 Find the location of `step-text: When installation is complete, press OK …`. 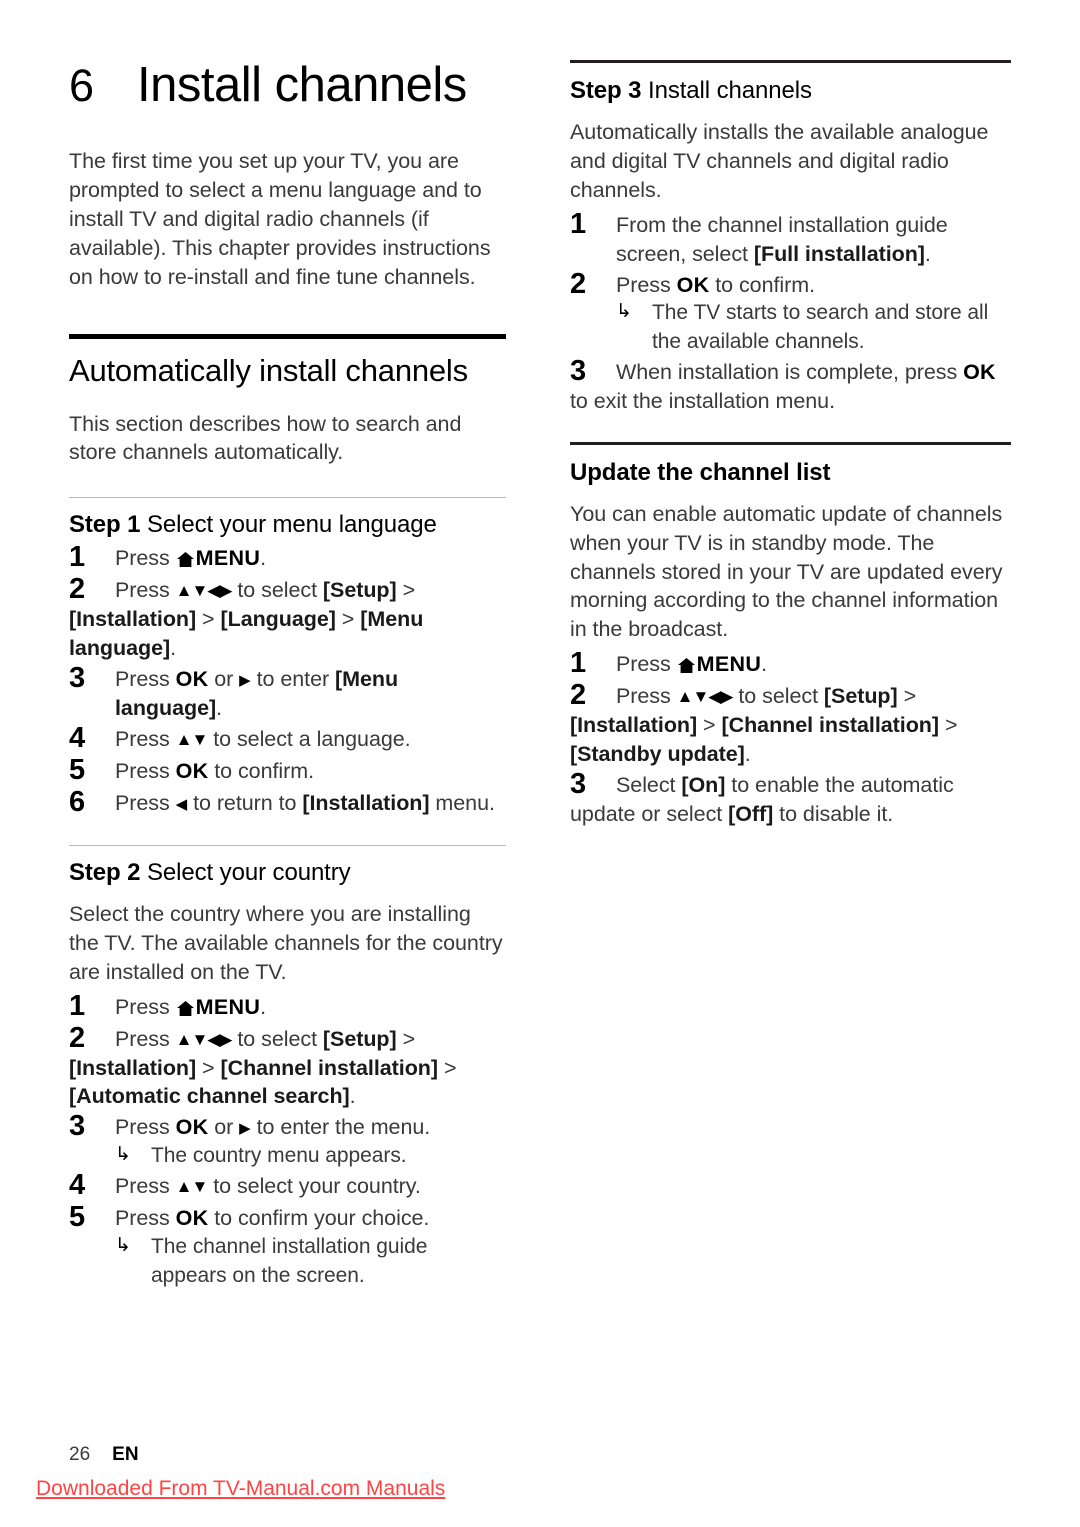

step-text: When installation is complete, press OK … is located at coordinates (783, 386).